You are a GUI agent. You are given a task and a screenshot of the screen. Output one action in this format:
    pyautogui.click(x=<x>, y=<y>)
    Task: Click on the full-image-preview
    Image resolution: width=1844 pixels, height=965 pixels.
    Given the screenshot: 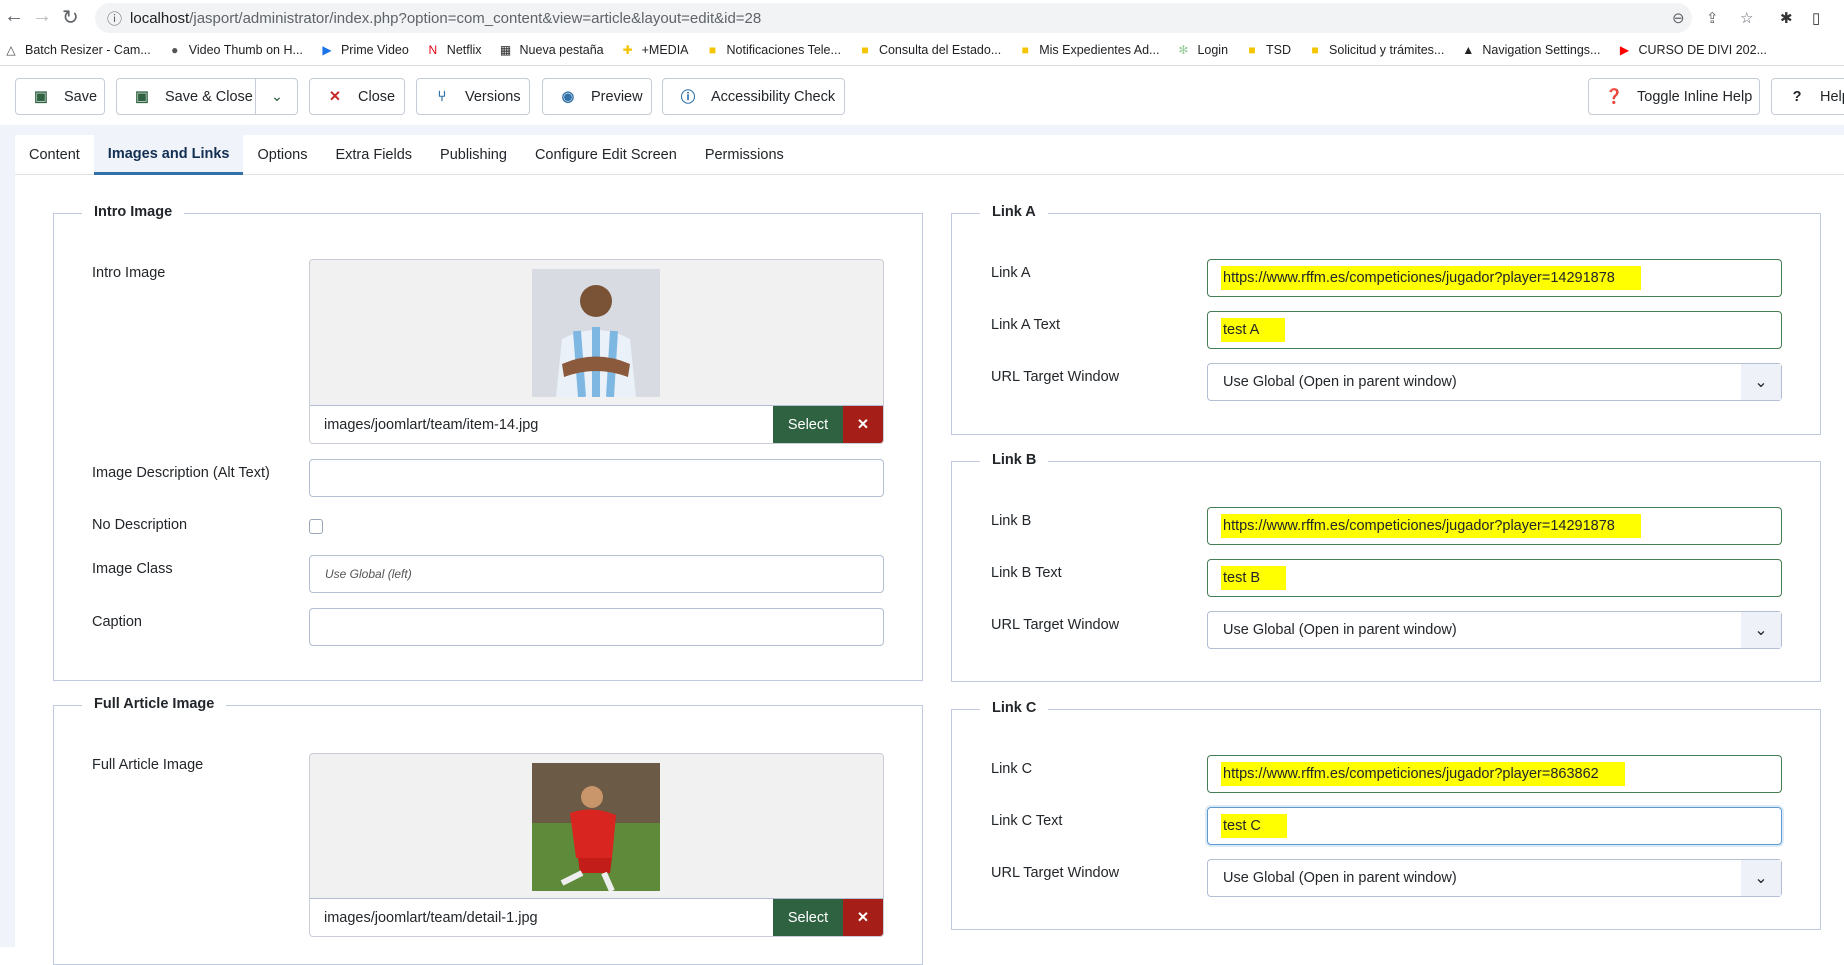 What is the action you would take?
    pyautogui.click(x=596, y=827)
    